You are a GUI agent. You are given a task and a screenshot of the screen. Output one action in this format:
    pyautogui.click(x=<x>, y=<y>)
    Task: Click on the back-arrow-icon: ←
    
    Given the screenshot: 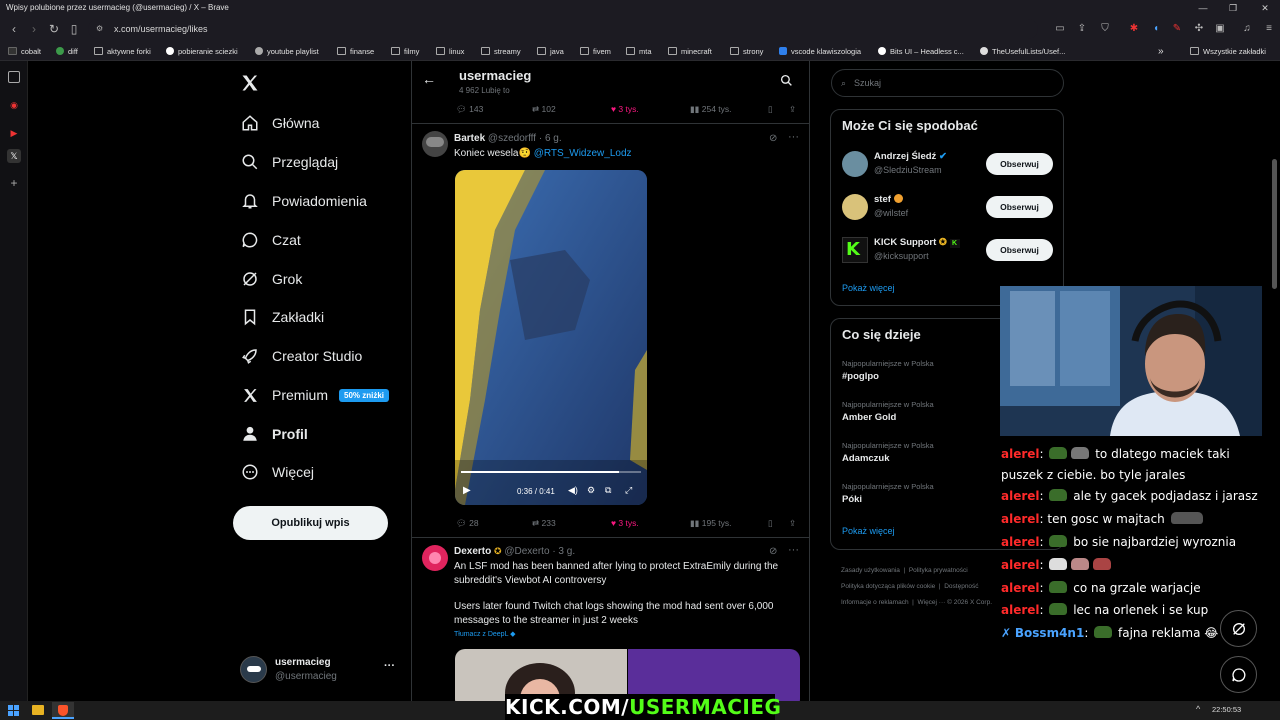 What is the action you would take?
    pyautogui.click(x=429, y=79)
    